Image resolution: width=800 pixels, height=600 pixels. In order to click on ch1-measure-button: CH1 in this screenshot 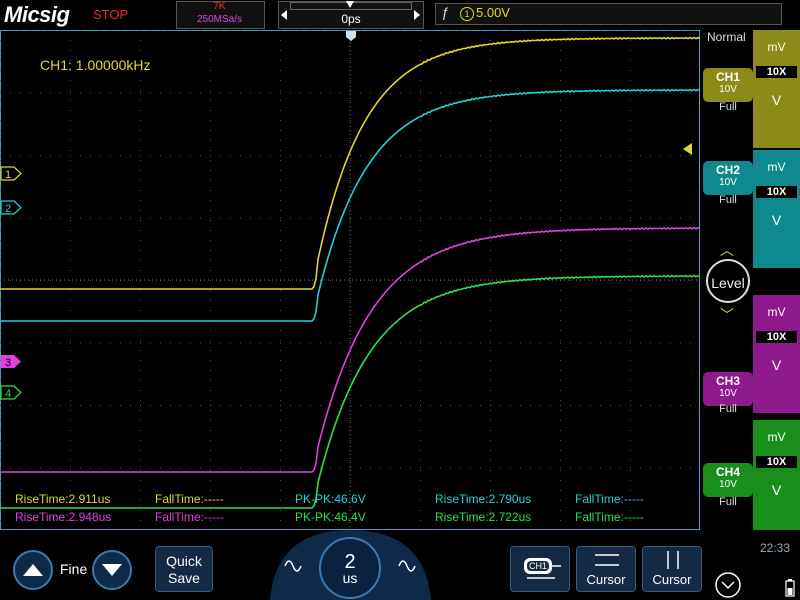, I will do `click(540, 569)`.